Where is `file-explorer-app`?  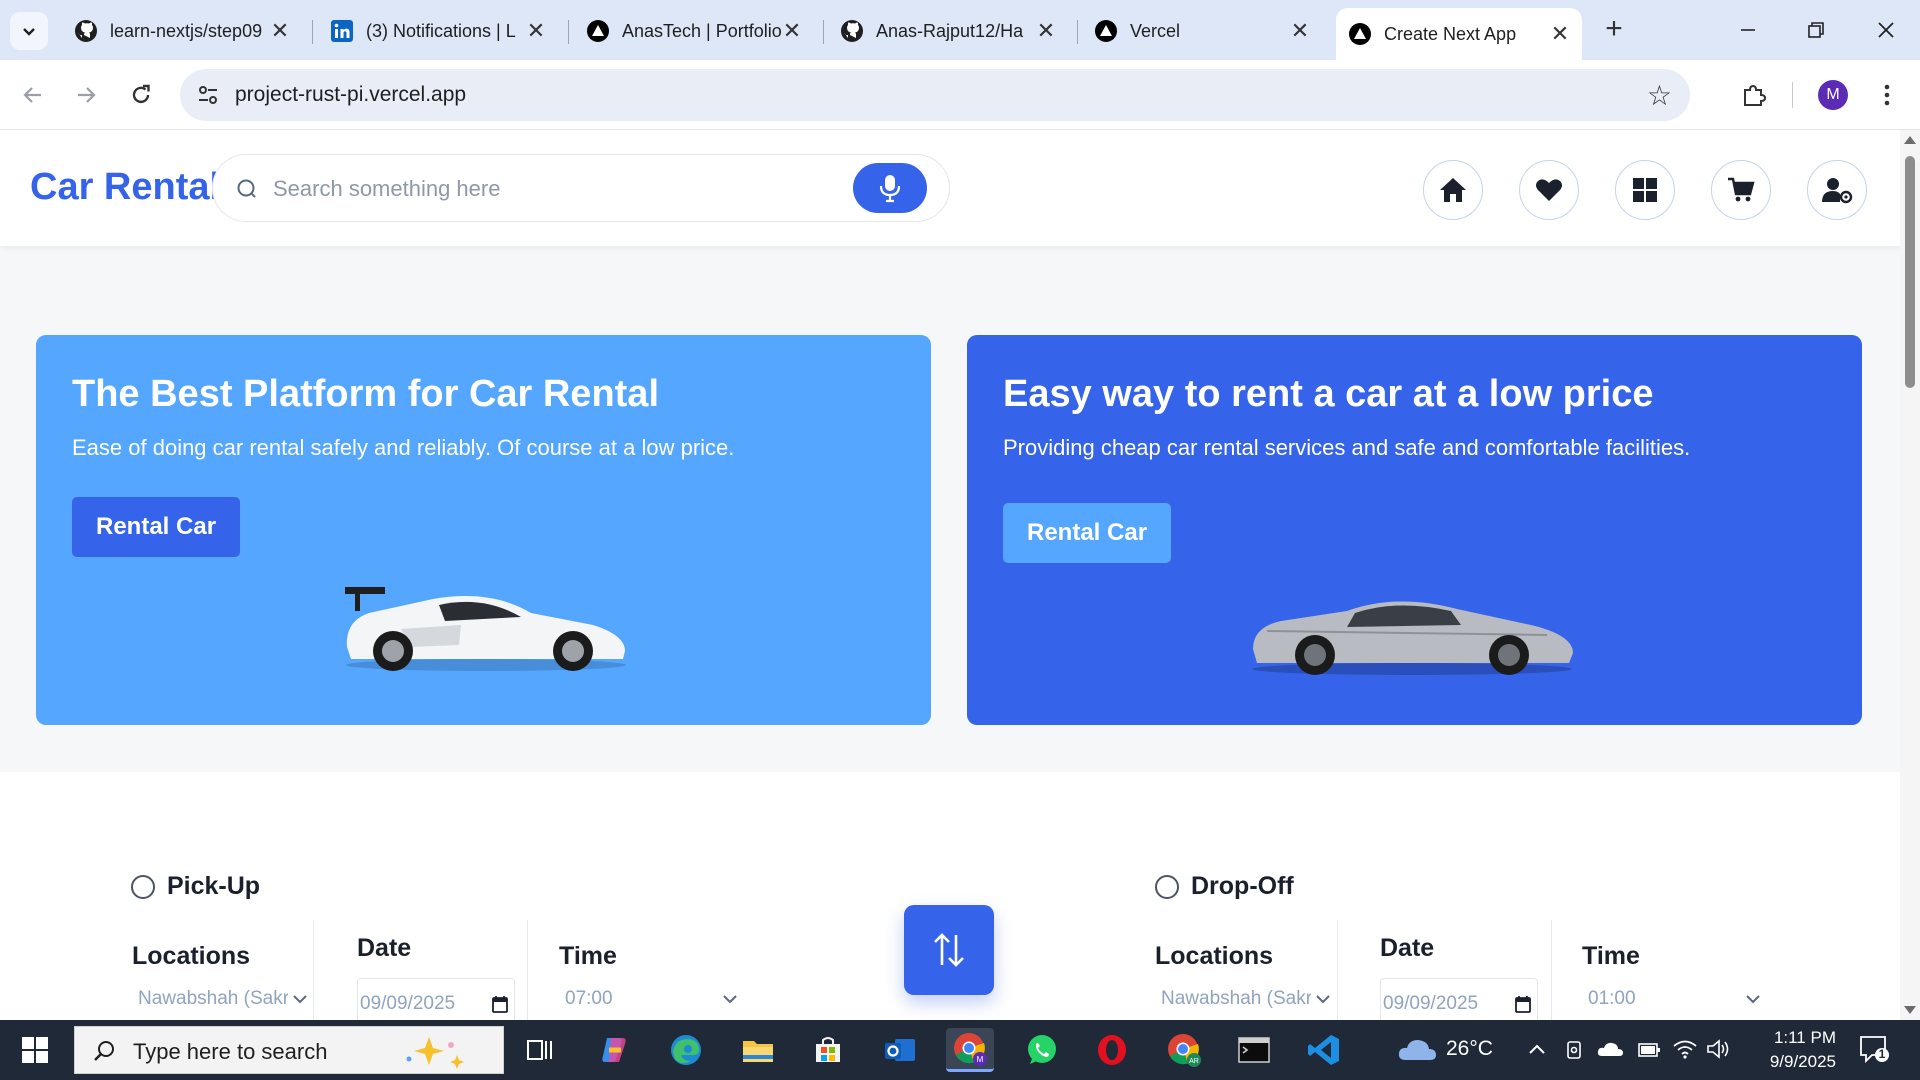 file-explorer-app is located at coordinates (758, 1050).